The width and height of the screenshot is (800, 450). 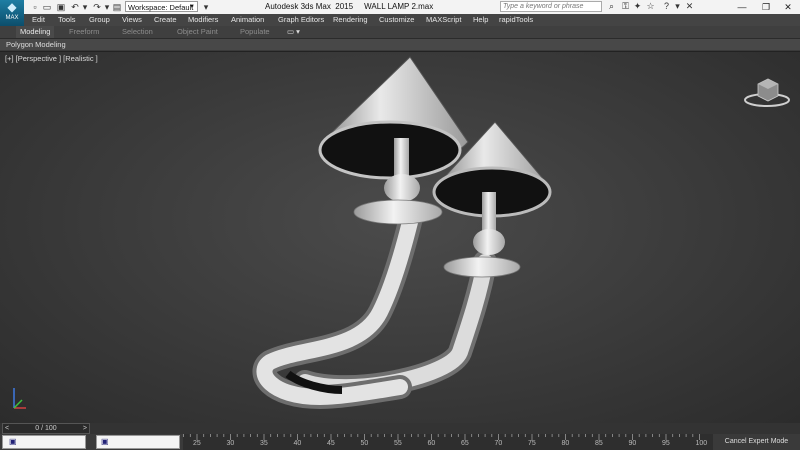 What do you see at coordinates (350, 20) in the screenshot?
I see `menu-rendering: Rendering` at bounding box center [350, 20].